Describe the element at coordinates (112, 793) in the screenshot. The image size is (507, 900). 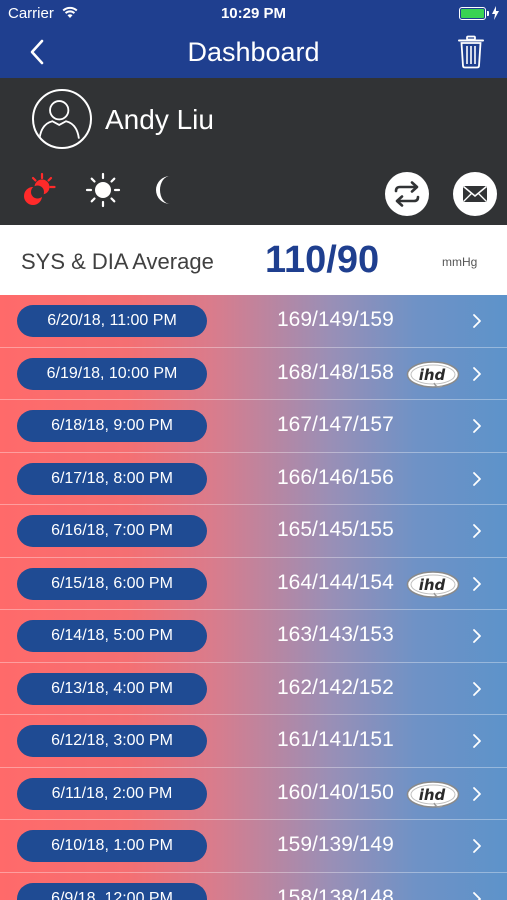
I see `reading-date-pill: 6/11/18, 2:00 PM` at that location.